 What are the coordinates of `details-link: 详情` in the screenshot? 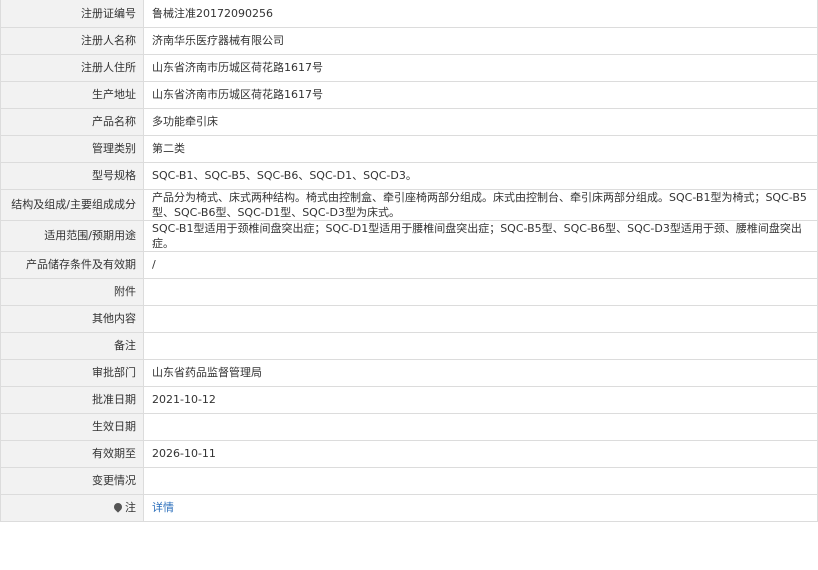 It's located at (163, 507).